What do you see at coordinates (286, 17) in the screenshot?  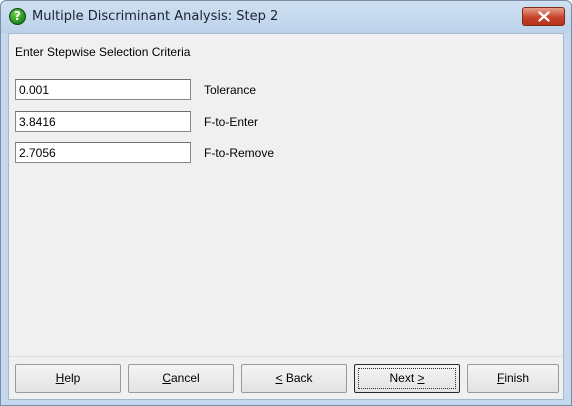 I see `title-bar: ? Multiple Discriminant Analysis: Step 2` at bounding box center [286, 17].